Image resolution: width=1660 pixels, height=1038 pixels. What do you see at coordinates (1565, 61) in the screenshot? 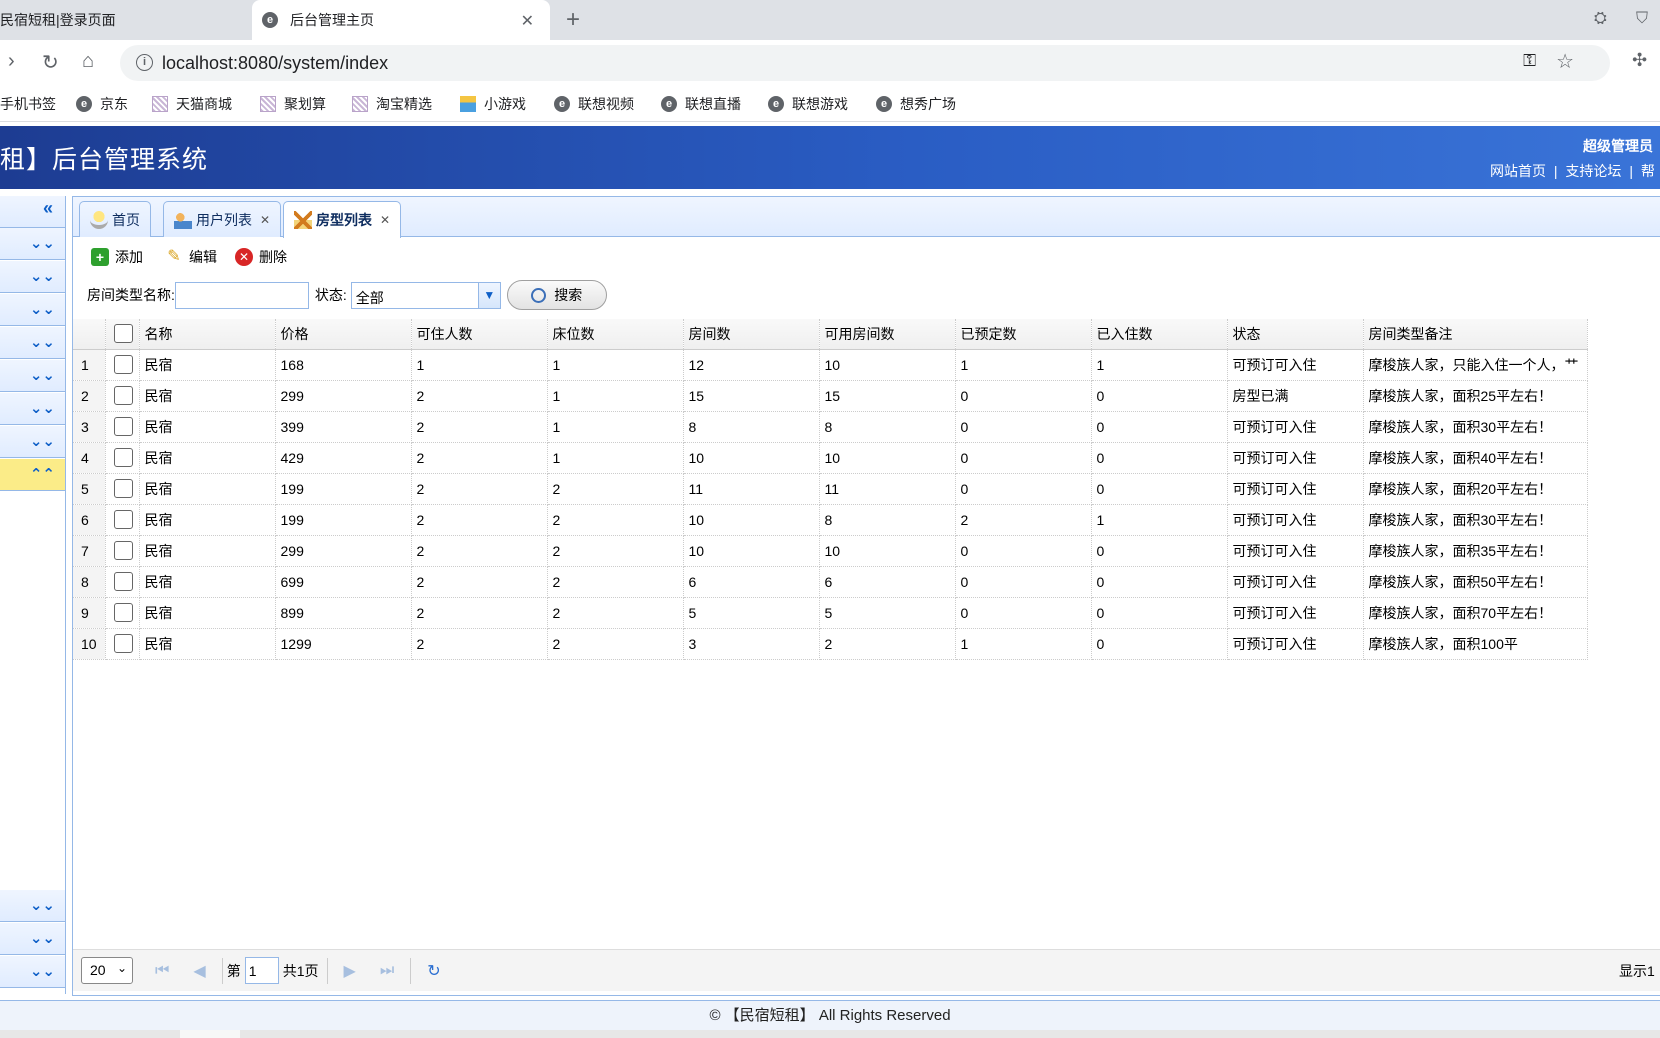
I see `star-icon: ☆` at bounding box center [1565, 61].